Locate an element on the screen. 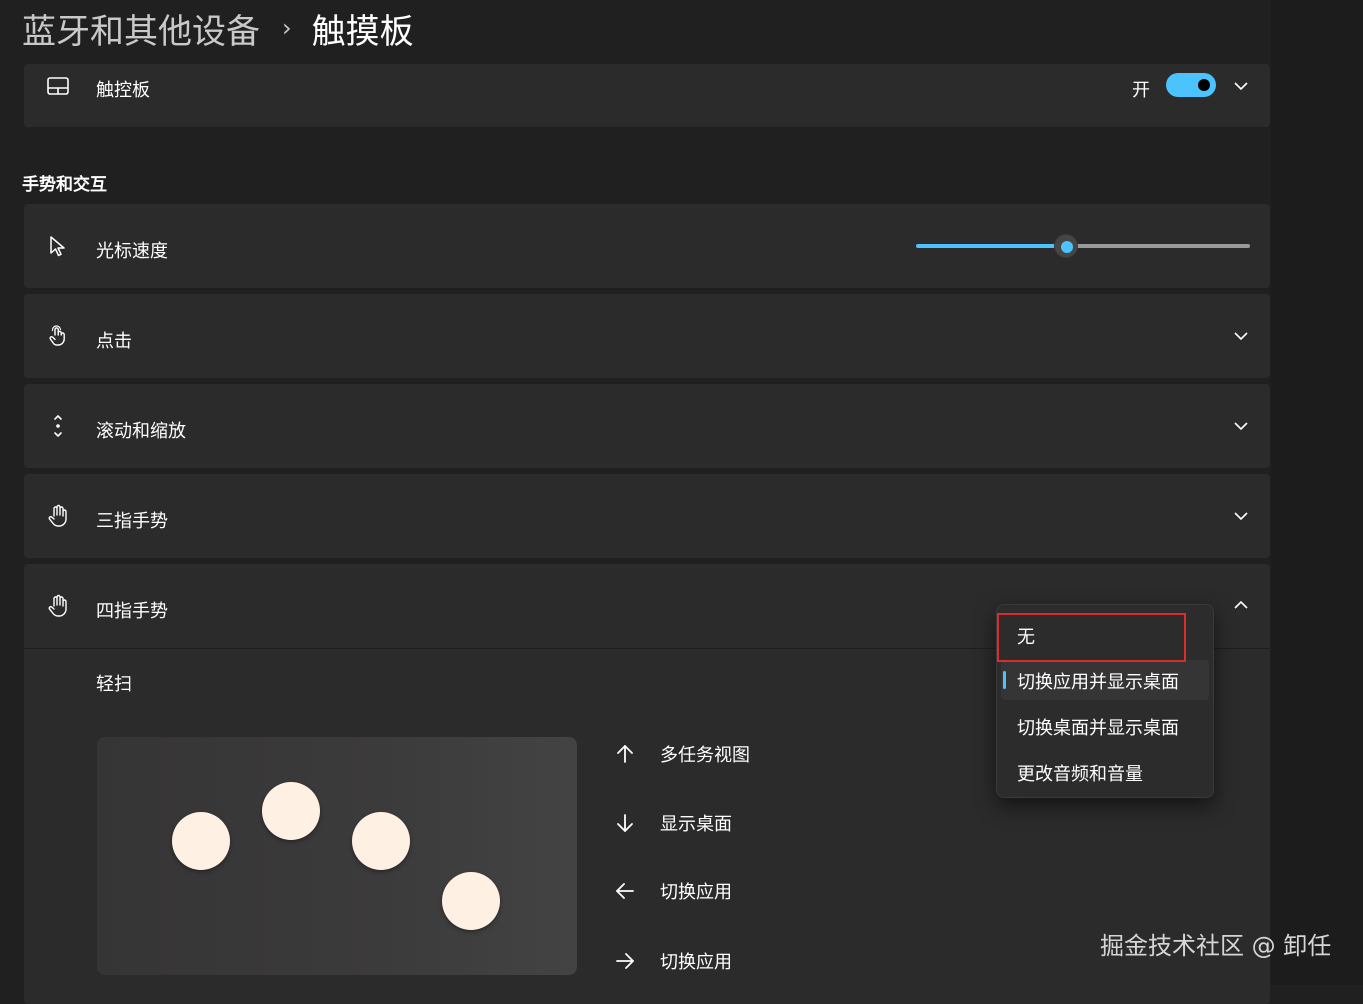 The image size is (1363, 1004). gesture-right-label: 切换应用 is located at coordinates (696, 961).